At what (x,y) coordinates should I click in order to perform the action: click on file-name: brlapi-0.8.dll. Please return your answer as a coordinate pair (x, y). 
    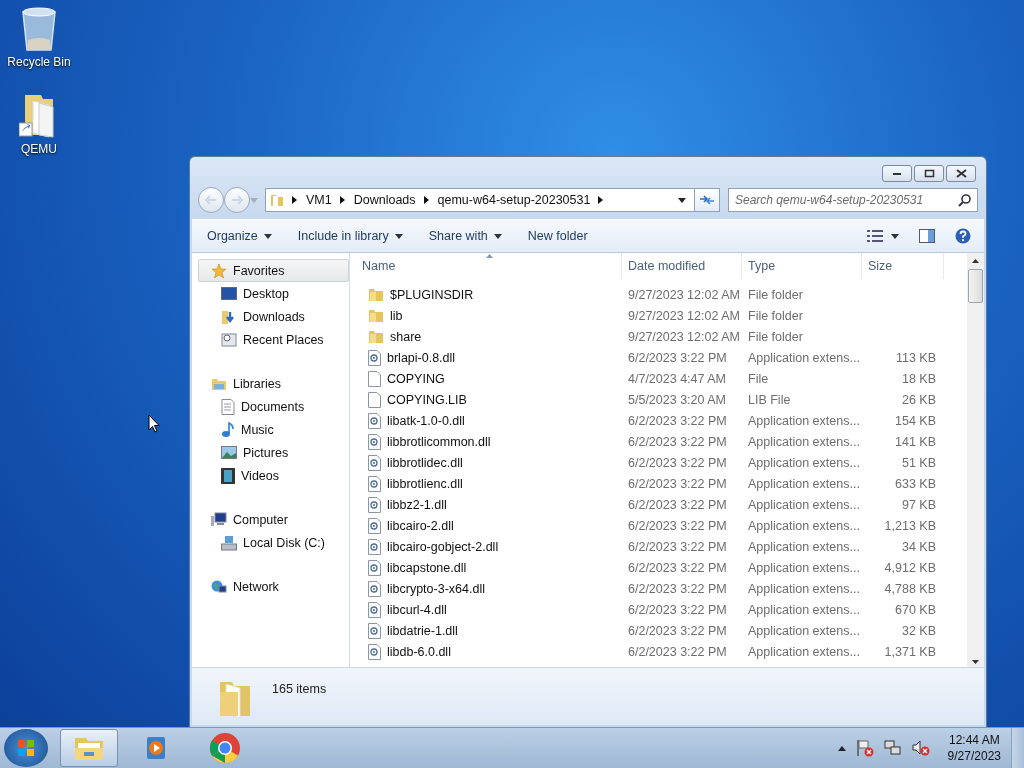
    Looking at the image, I should click on (421, 357).